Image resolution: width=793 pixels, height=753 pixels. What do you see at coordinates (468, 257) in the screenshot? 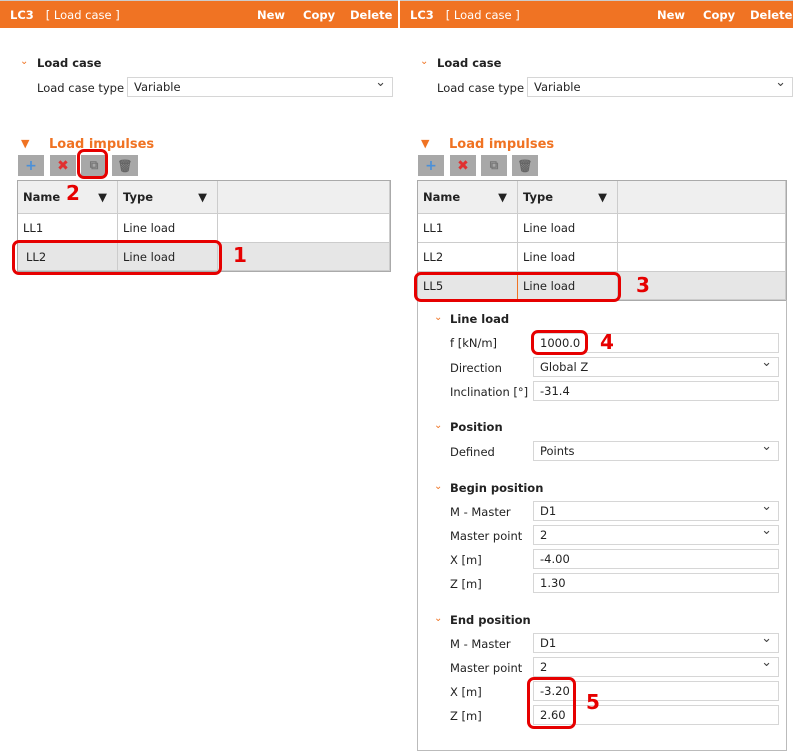
I see `table-row: LL2` at bounding box center [468, 257].